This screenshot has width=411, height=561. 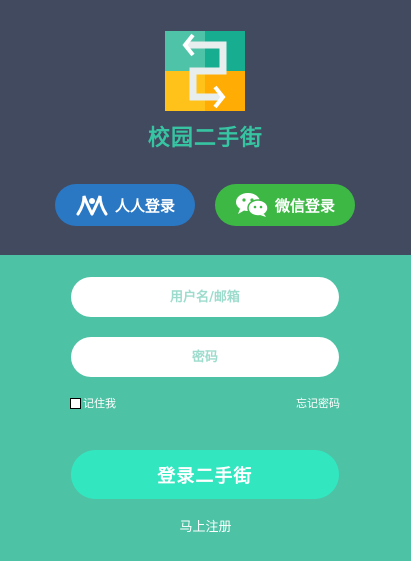 What do you see at coordinates (92, 205) in the screenshot?
I see `renren-icon` at bounding box center [92, 205].